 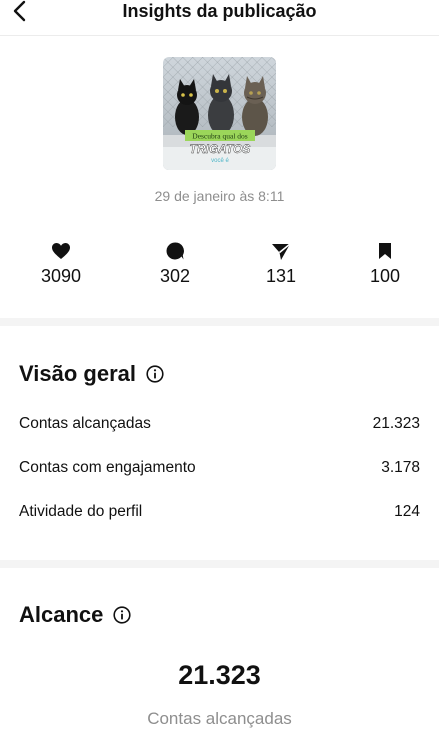 I want to click on row-value: 21.323, so click(x=396, y=423).